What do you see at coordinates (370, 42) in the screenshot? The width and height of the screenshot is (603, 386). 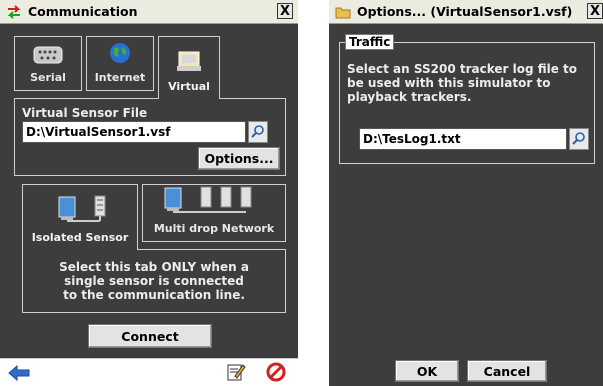 I see `traffic-group-label: Traffic` at bounding box center [370, 42].